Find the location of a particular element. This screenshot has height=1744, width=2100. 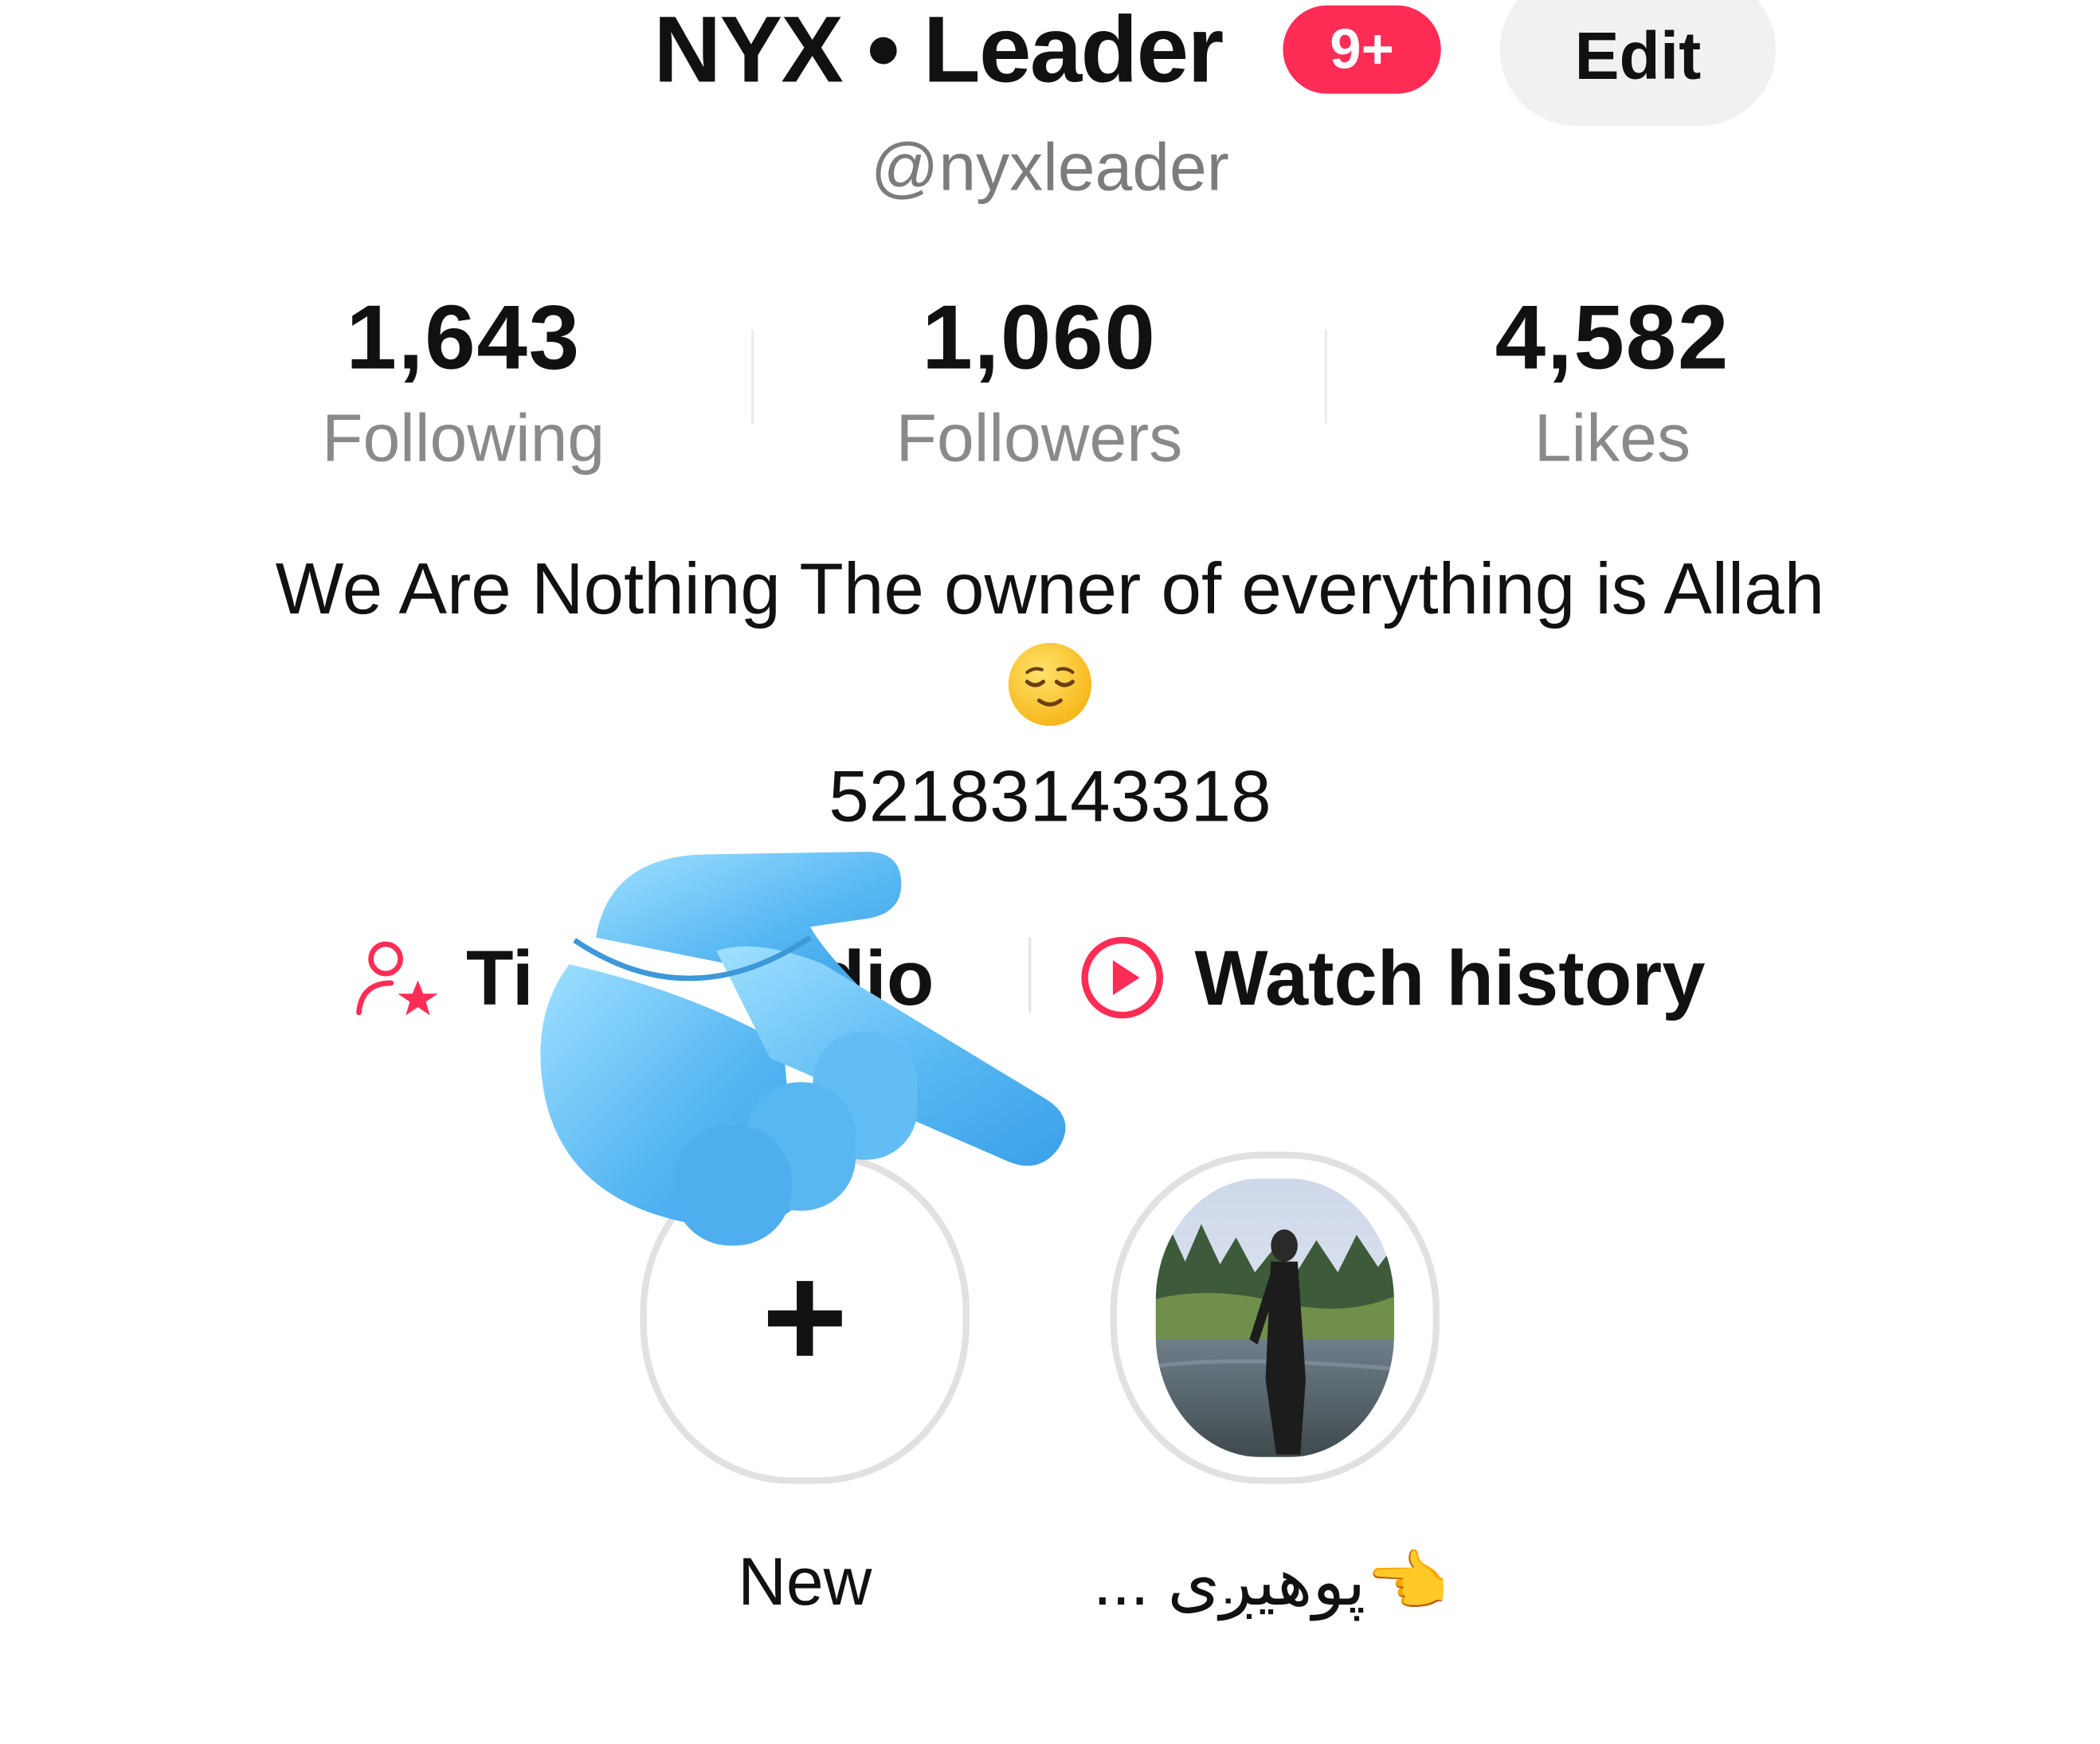

tiktok-studio-link: Ti dio is located at coordinates (642, 978).